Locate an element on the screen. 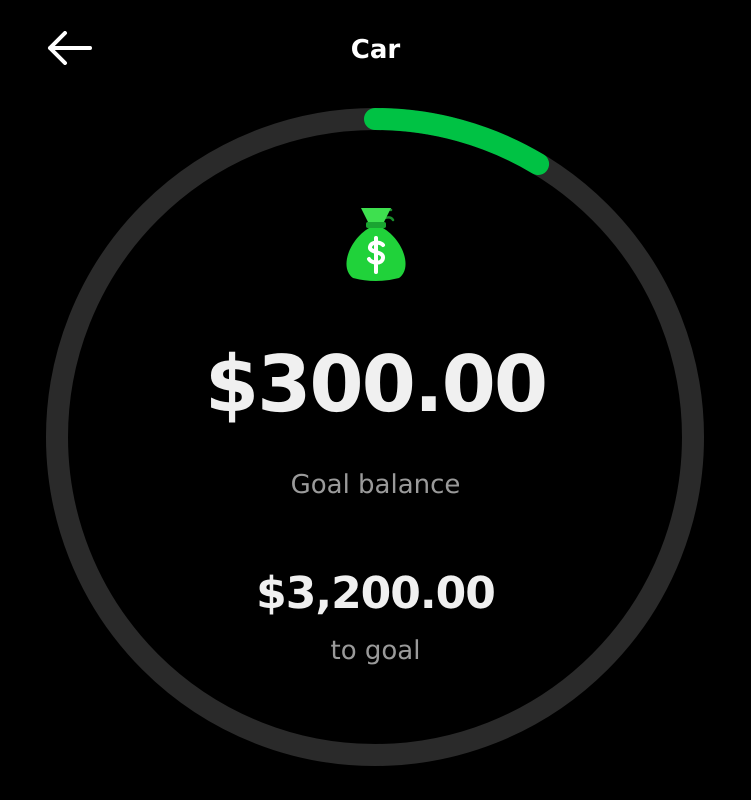 The width and height of the screenshot is (751, 800). goal-balance-amount: $300.00 is located at coordinates (375, 385).